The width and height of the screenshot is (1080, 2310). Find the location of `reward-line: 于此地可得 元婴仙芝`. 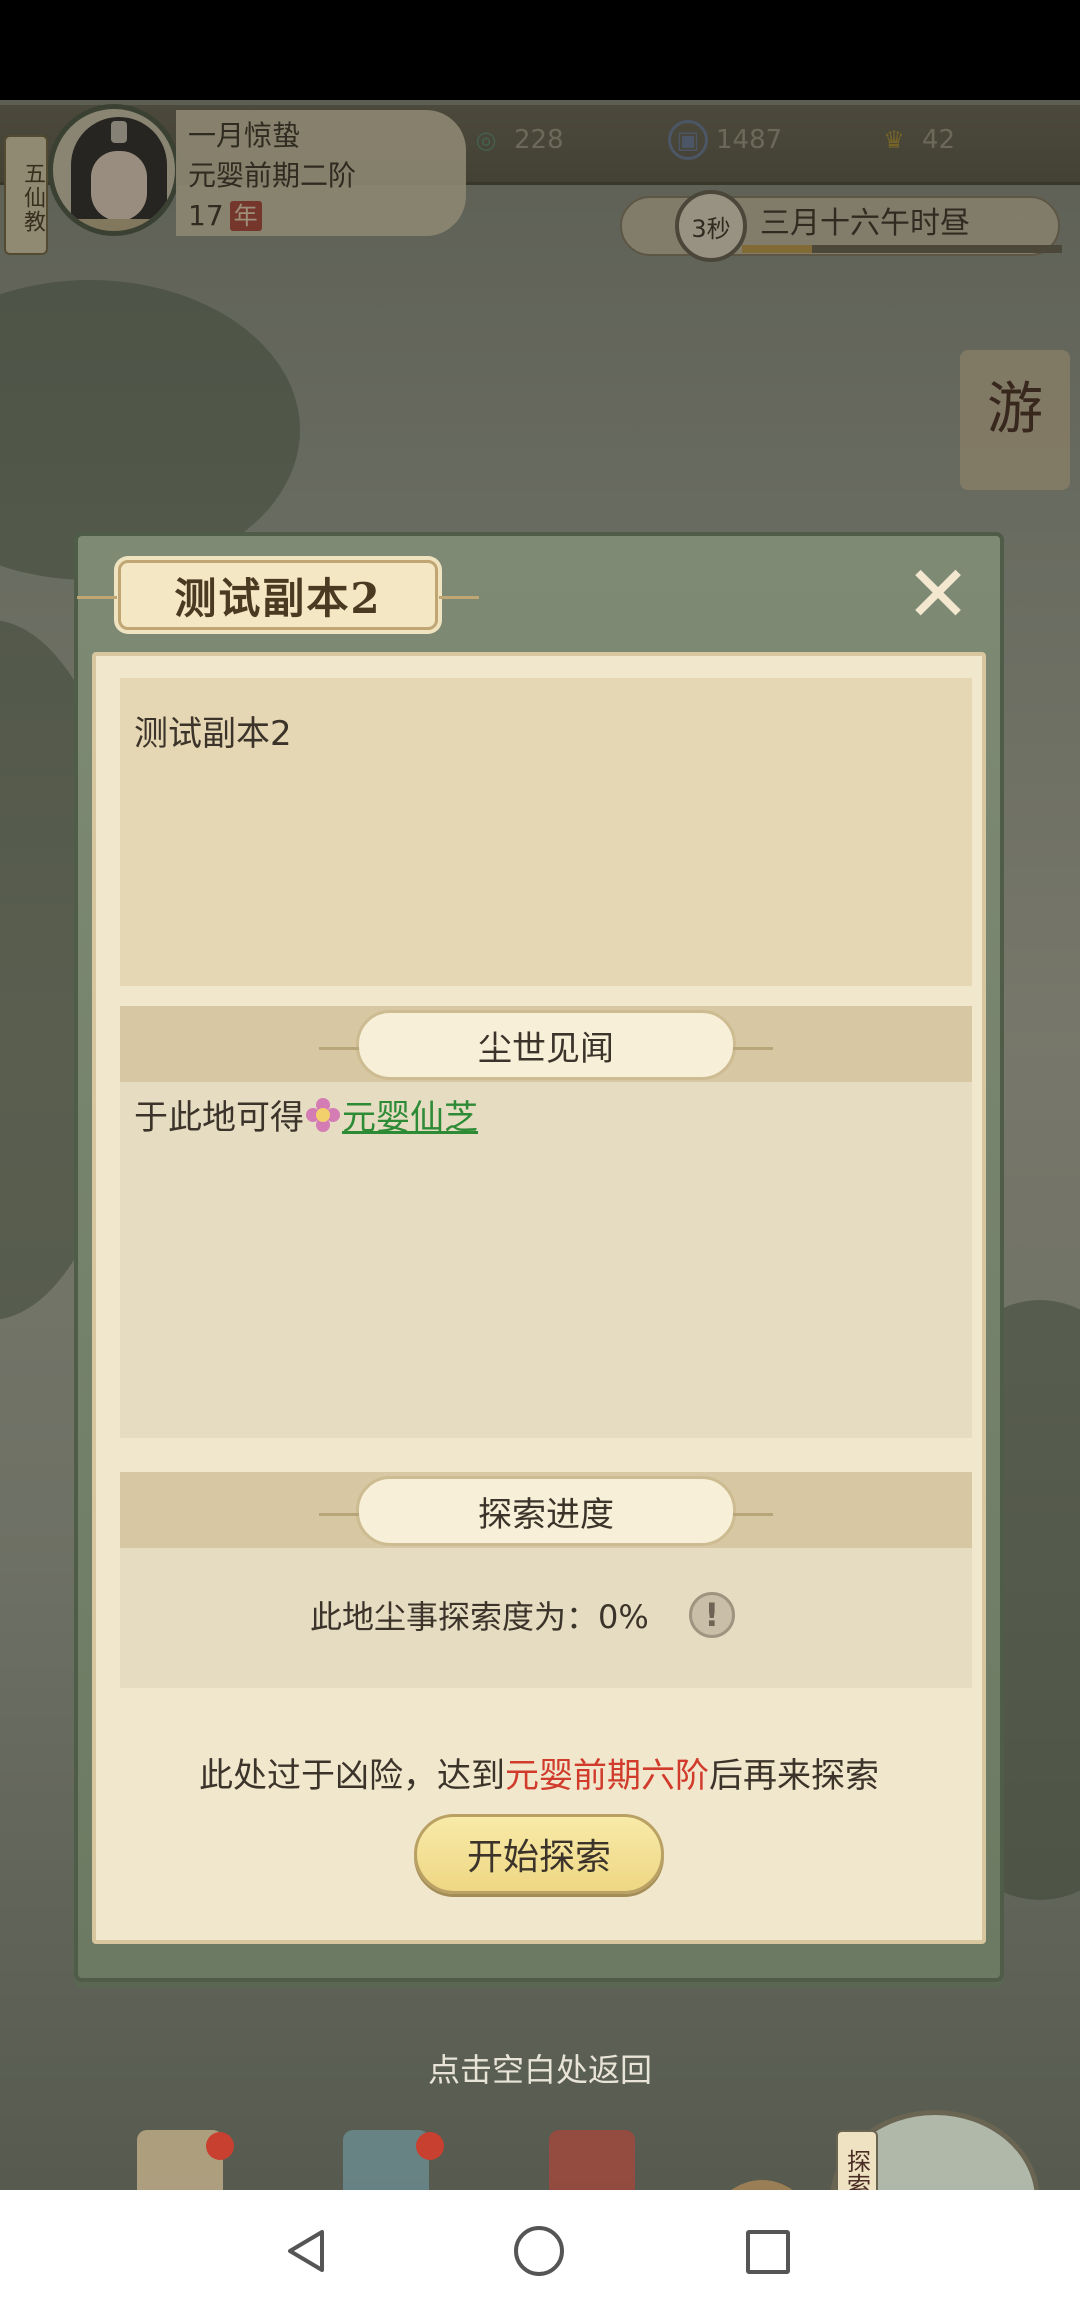

reward-line: 于此地可得 元婴仙芝 is located at coordinates (306, 1114).